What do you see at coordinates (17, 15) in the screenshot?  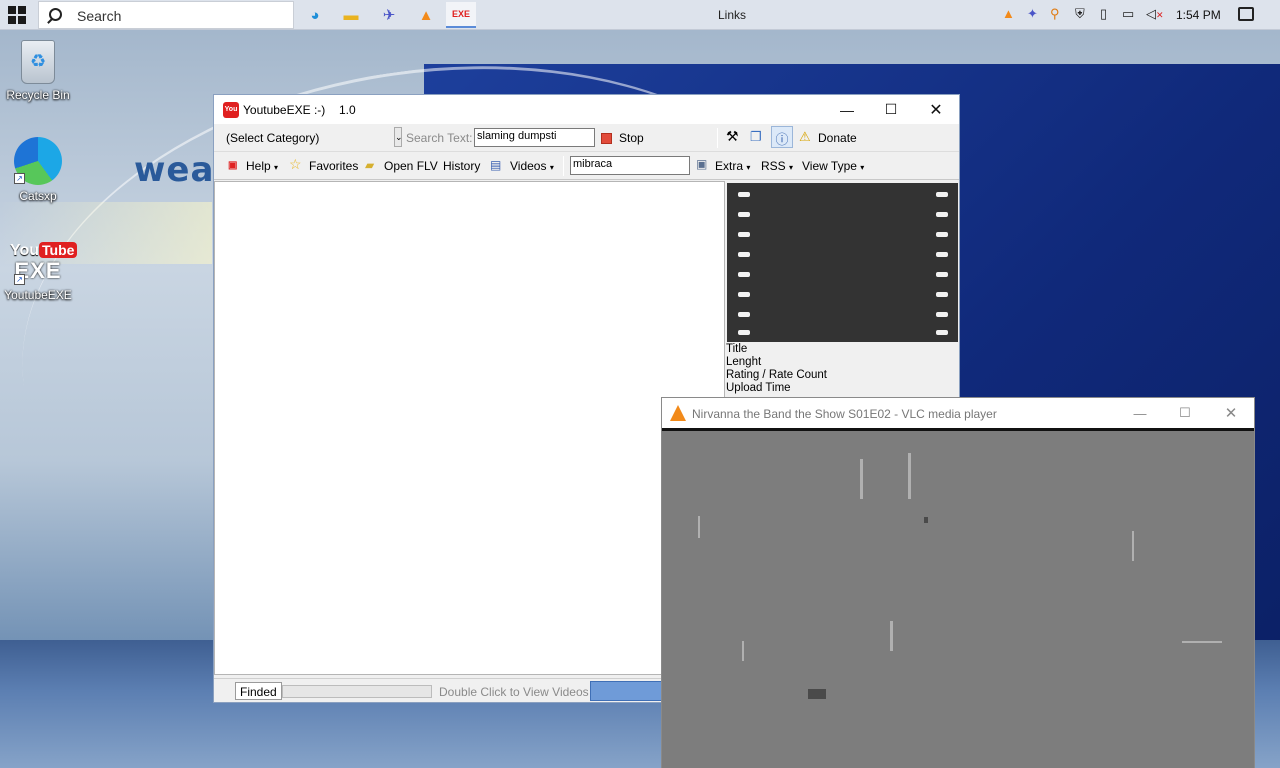 I see `start-button` at bounding box center [17, 15].